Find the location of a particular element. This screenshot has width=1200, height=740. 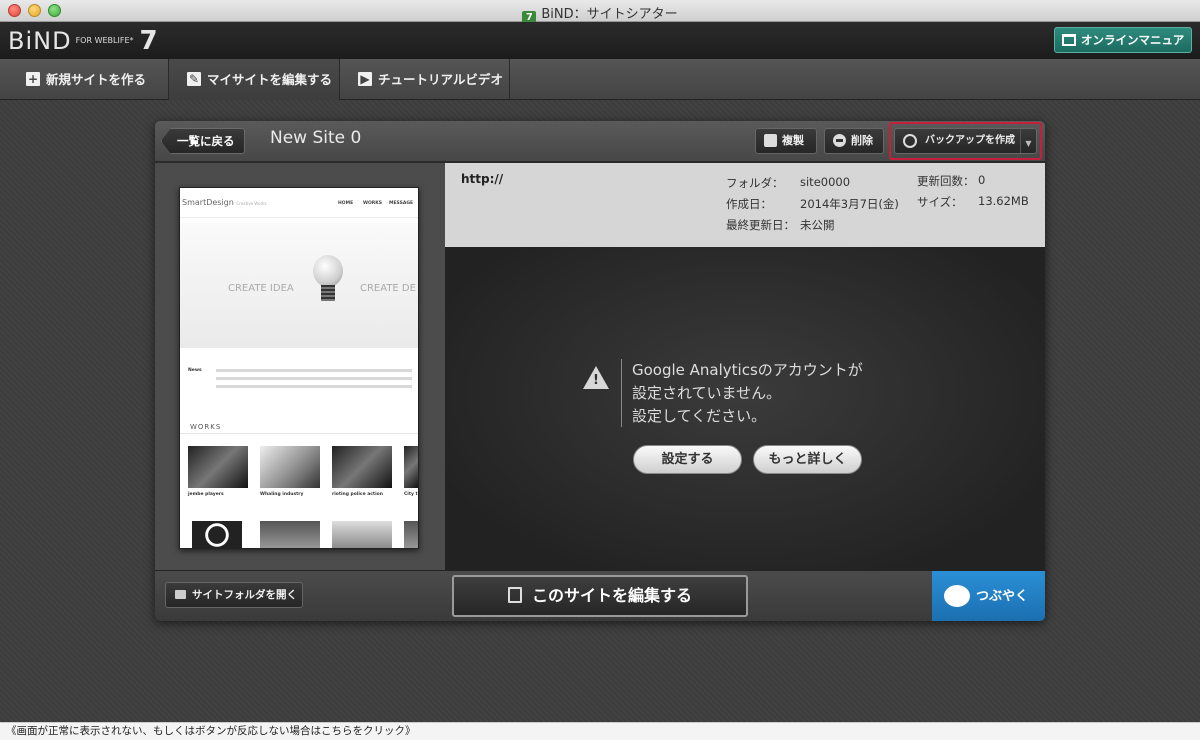

nav-new-site: + 新規サイトを作る is located at coordinates (88, 79).